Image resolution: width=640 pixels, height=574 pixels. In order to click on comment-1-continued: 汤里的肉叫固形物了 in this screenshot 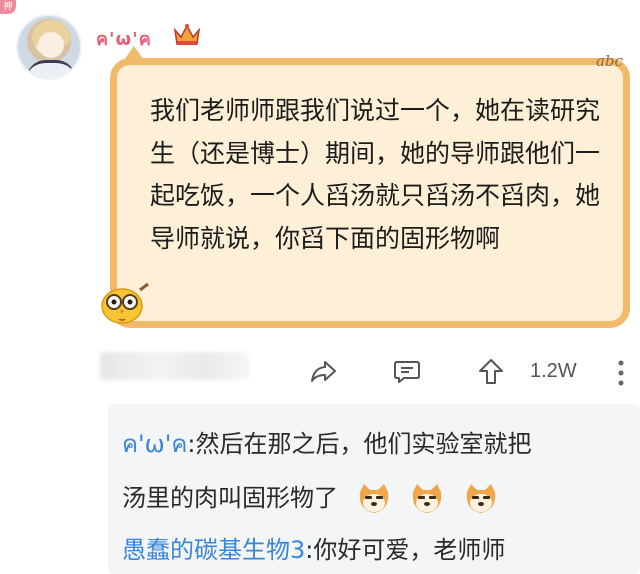, I will do `click(310, 497)`.